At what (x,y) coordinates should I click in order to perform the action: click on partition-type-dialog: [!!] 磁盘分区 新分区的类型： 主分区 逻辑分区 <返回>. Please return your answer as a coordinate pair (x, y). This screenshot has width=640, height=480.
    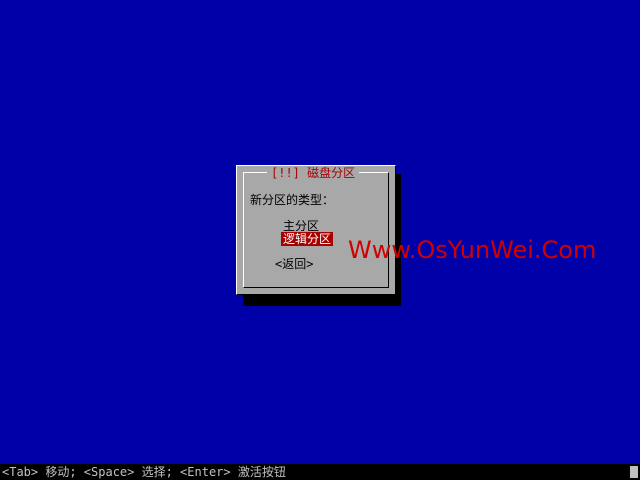
    Looking at the image, I should click on (316, 230).